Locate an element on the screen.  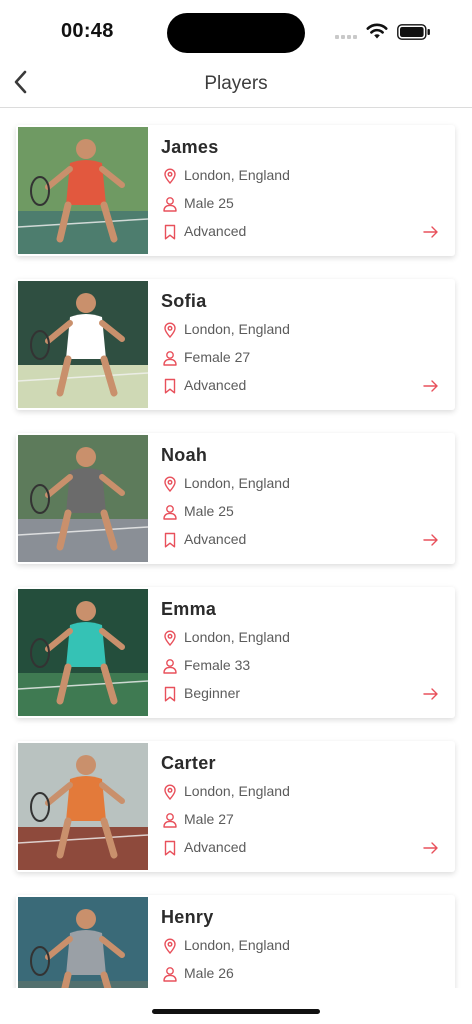
player-card-sofia: Sofia London, England Female 27 Advanced is located at coordinates (235, 344).